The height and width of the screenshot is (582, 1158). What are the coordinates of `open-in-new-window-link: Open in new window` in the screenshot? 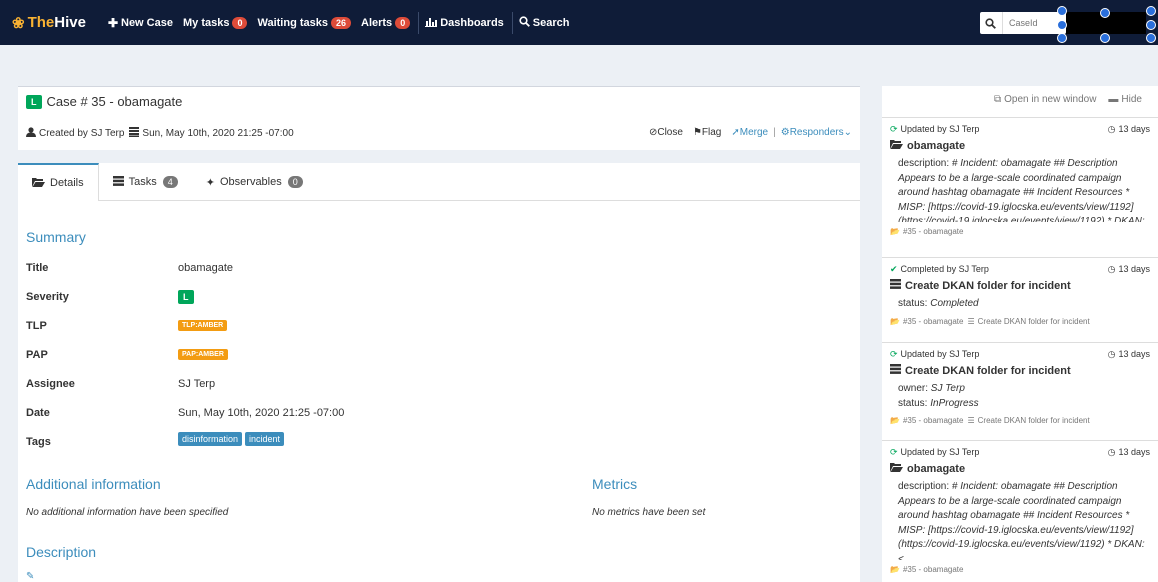 It's located at (1050, 99).